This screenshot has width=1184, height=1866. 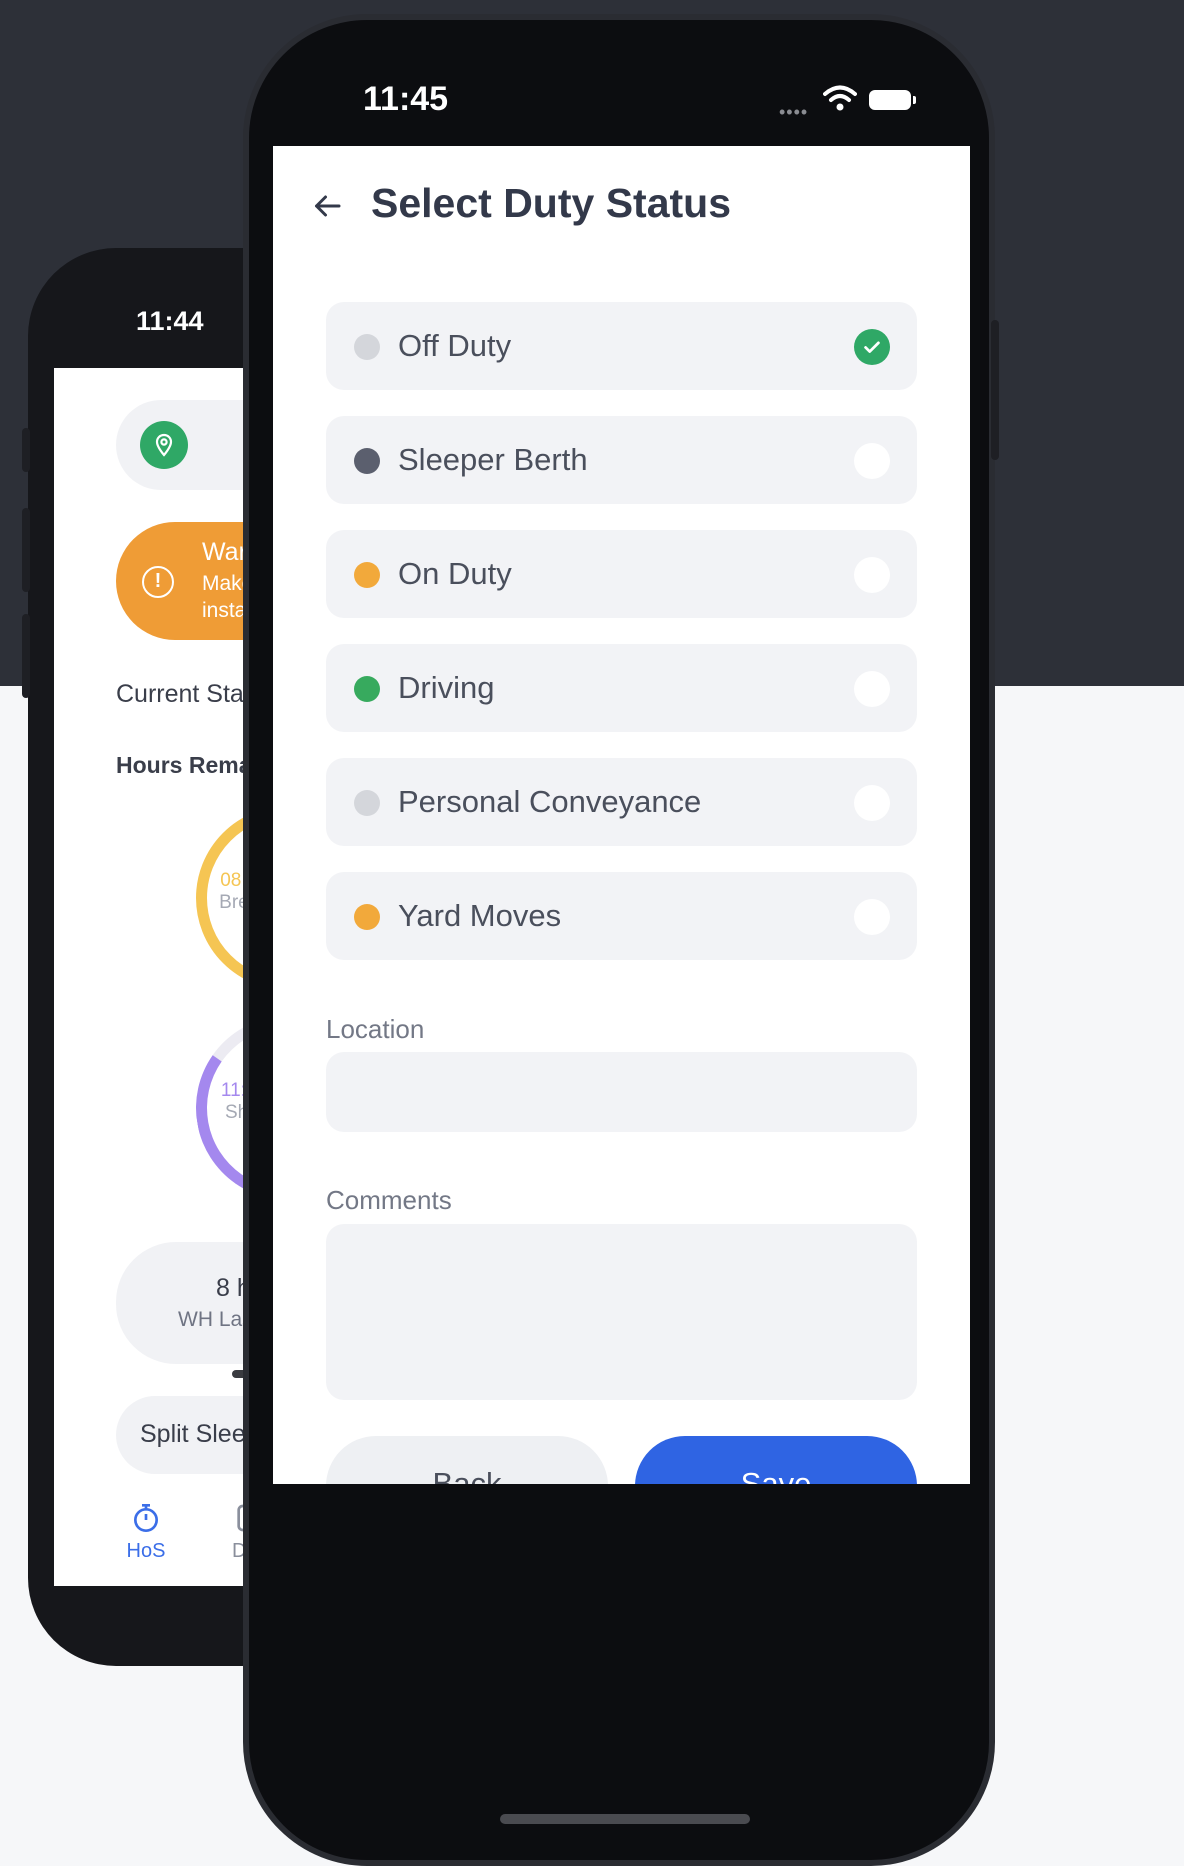 I want to click on save-button: Save, so click(x=776, y=1460).